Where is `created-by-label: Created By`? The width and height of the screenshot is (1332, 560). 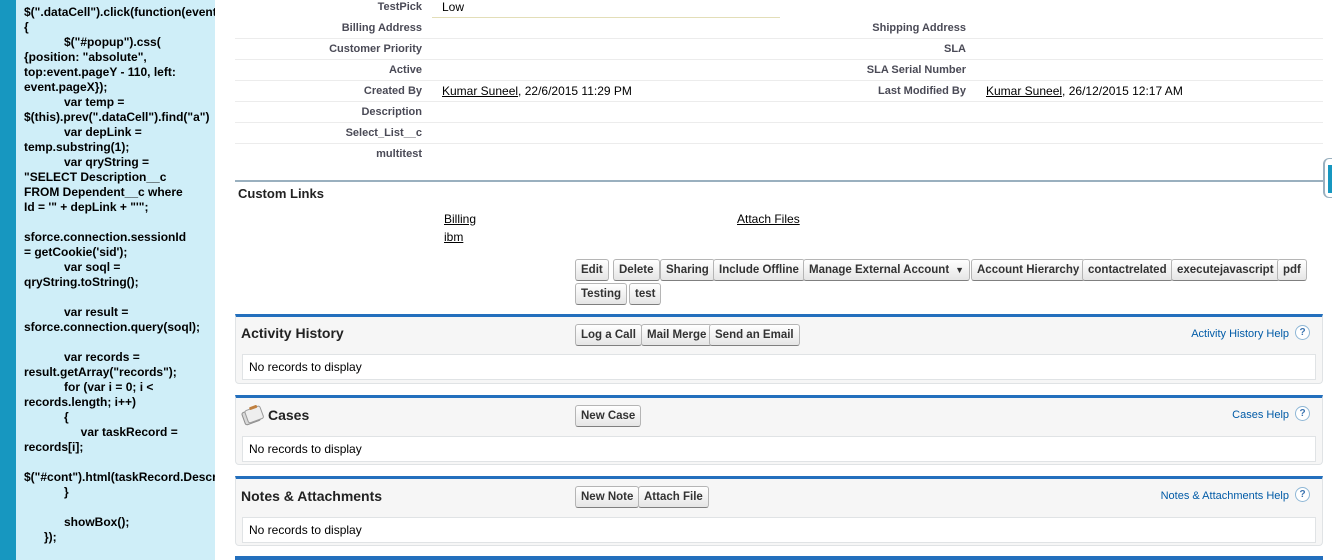
created-by-label: Created By is located at coordinates (392, 91).